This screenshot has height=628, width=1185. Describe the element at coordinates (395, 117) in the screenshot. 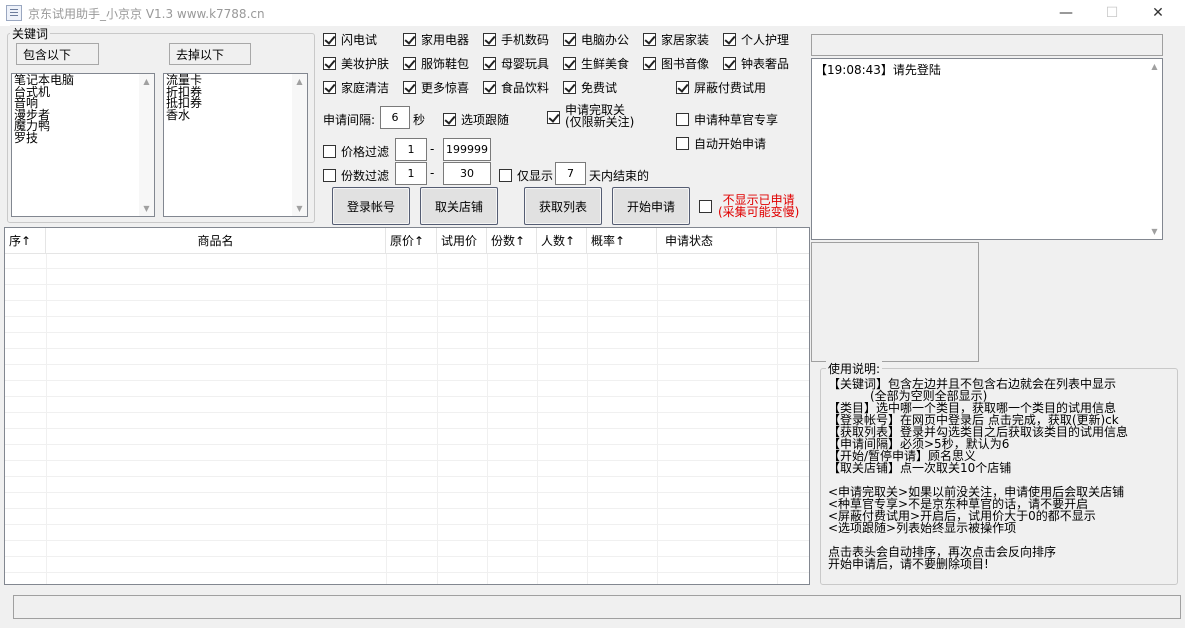

I see `interval-input: 6` at that location.